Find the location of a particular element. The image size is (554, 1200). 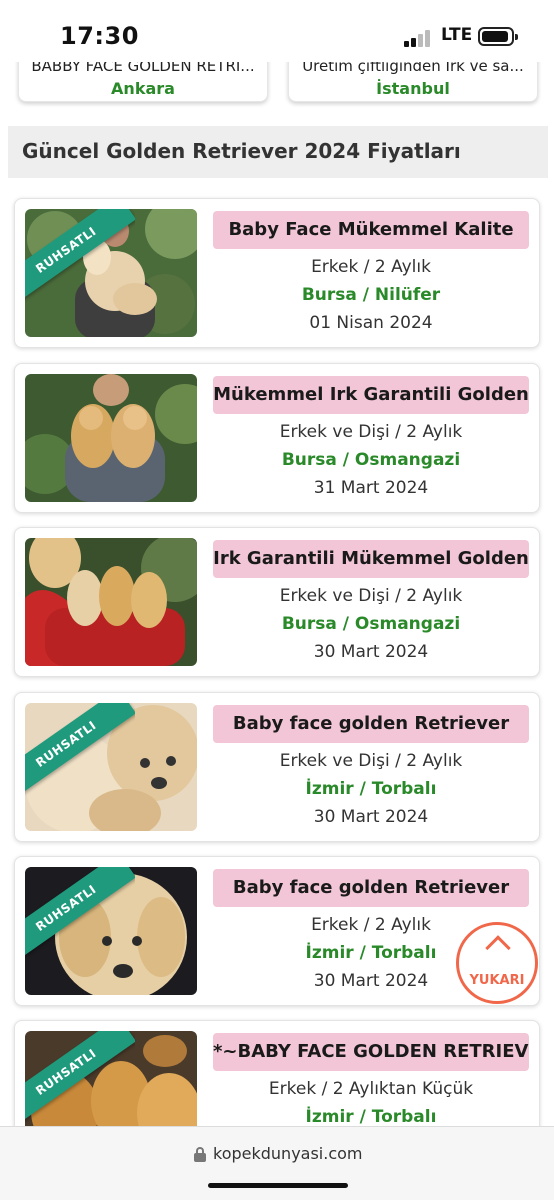

listing-title: Irk Garantili Mükemmel Golden is located at coordinates (371, 559).